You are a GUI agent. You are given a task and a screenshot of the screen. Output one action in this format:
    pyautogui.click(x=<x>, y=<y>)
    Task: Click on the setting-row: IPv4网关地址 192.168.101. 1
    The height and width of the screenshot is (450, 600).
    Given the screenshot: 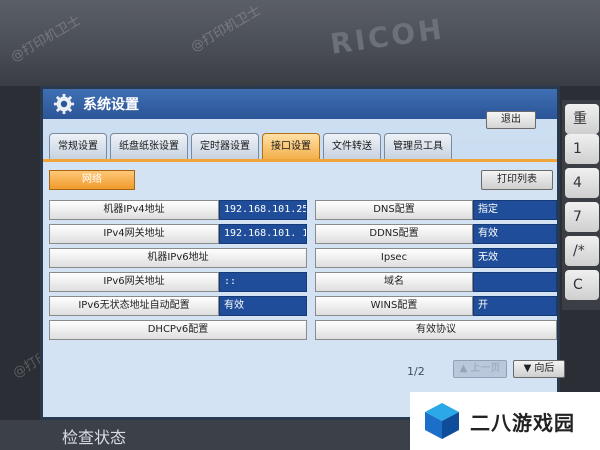 What is the action you would take?
    pyautogui.click(x=178, y=234)
    